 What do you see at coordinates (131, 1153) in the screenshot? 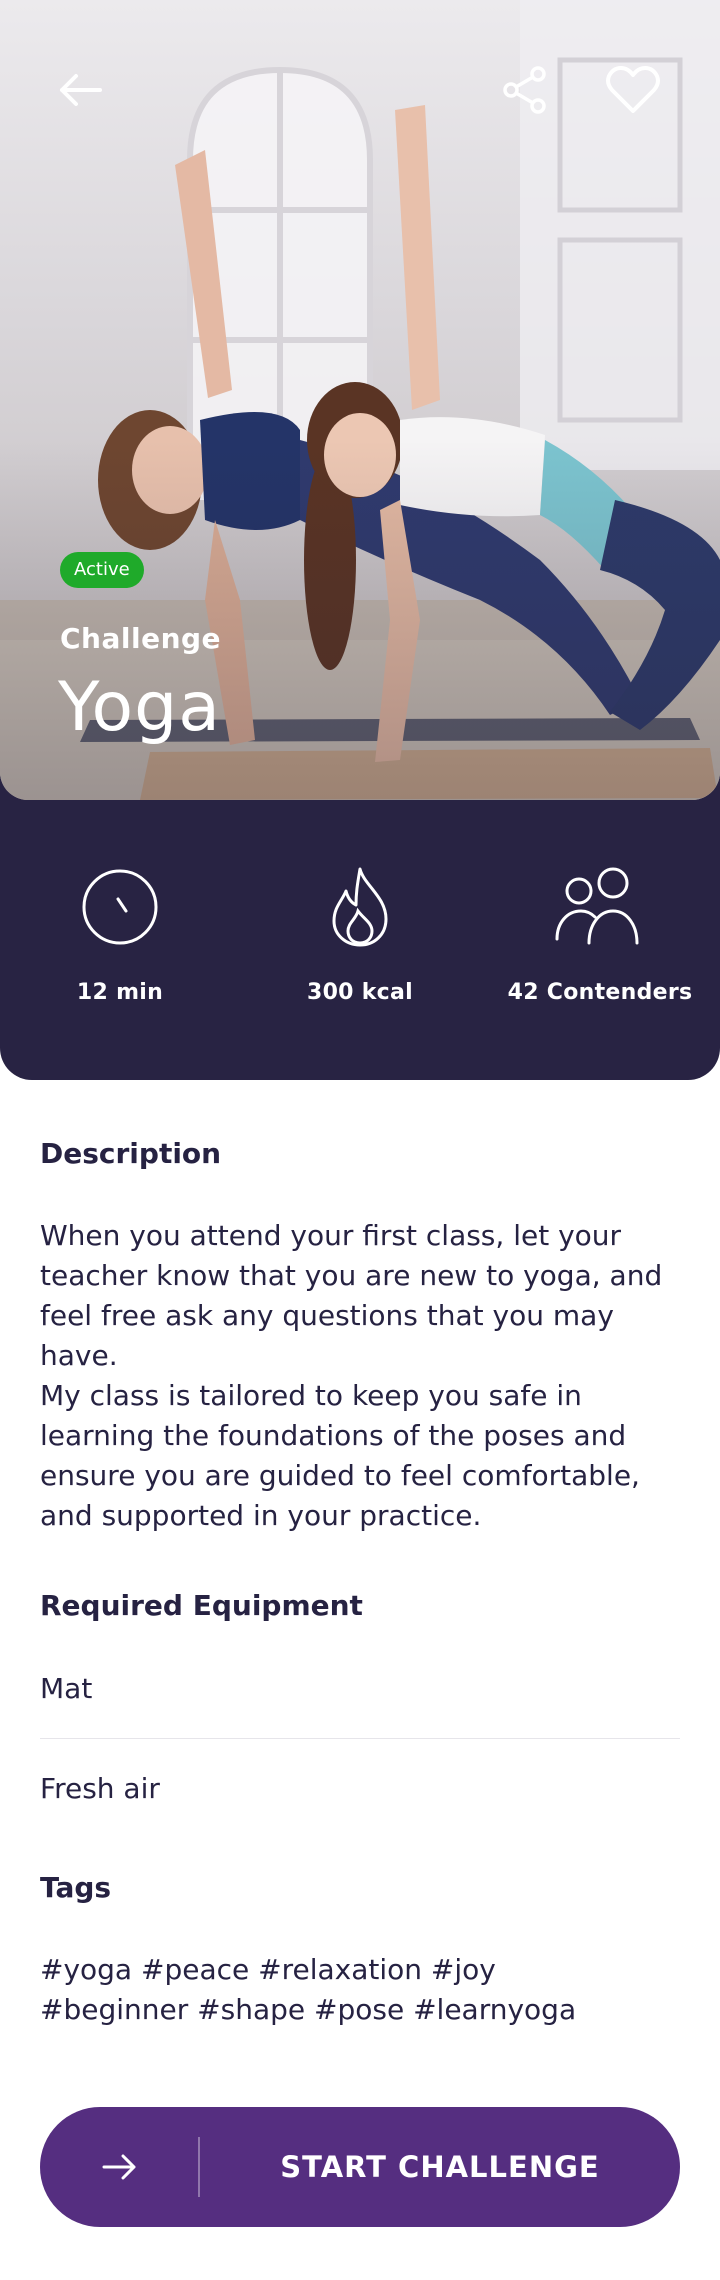
I see `description-title: Description` at bounding box center [131, 1153].